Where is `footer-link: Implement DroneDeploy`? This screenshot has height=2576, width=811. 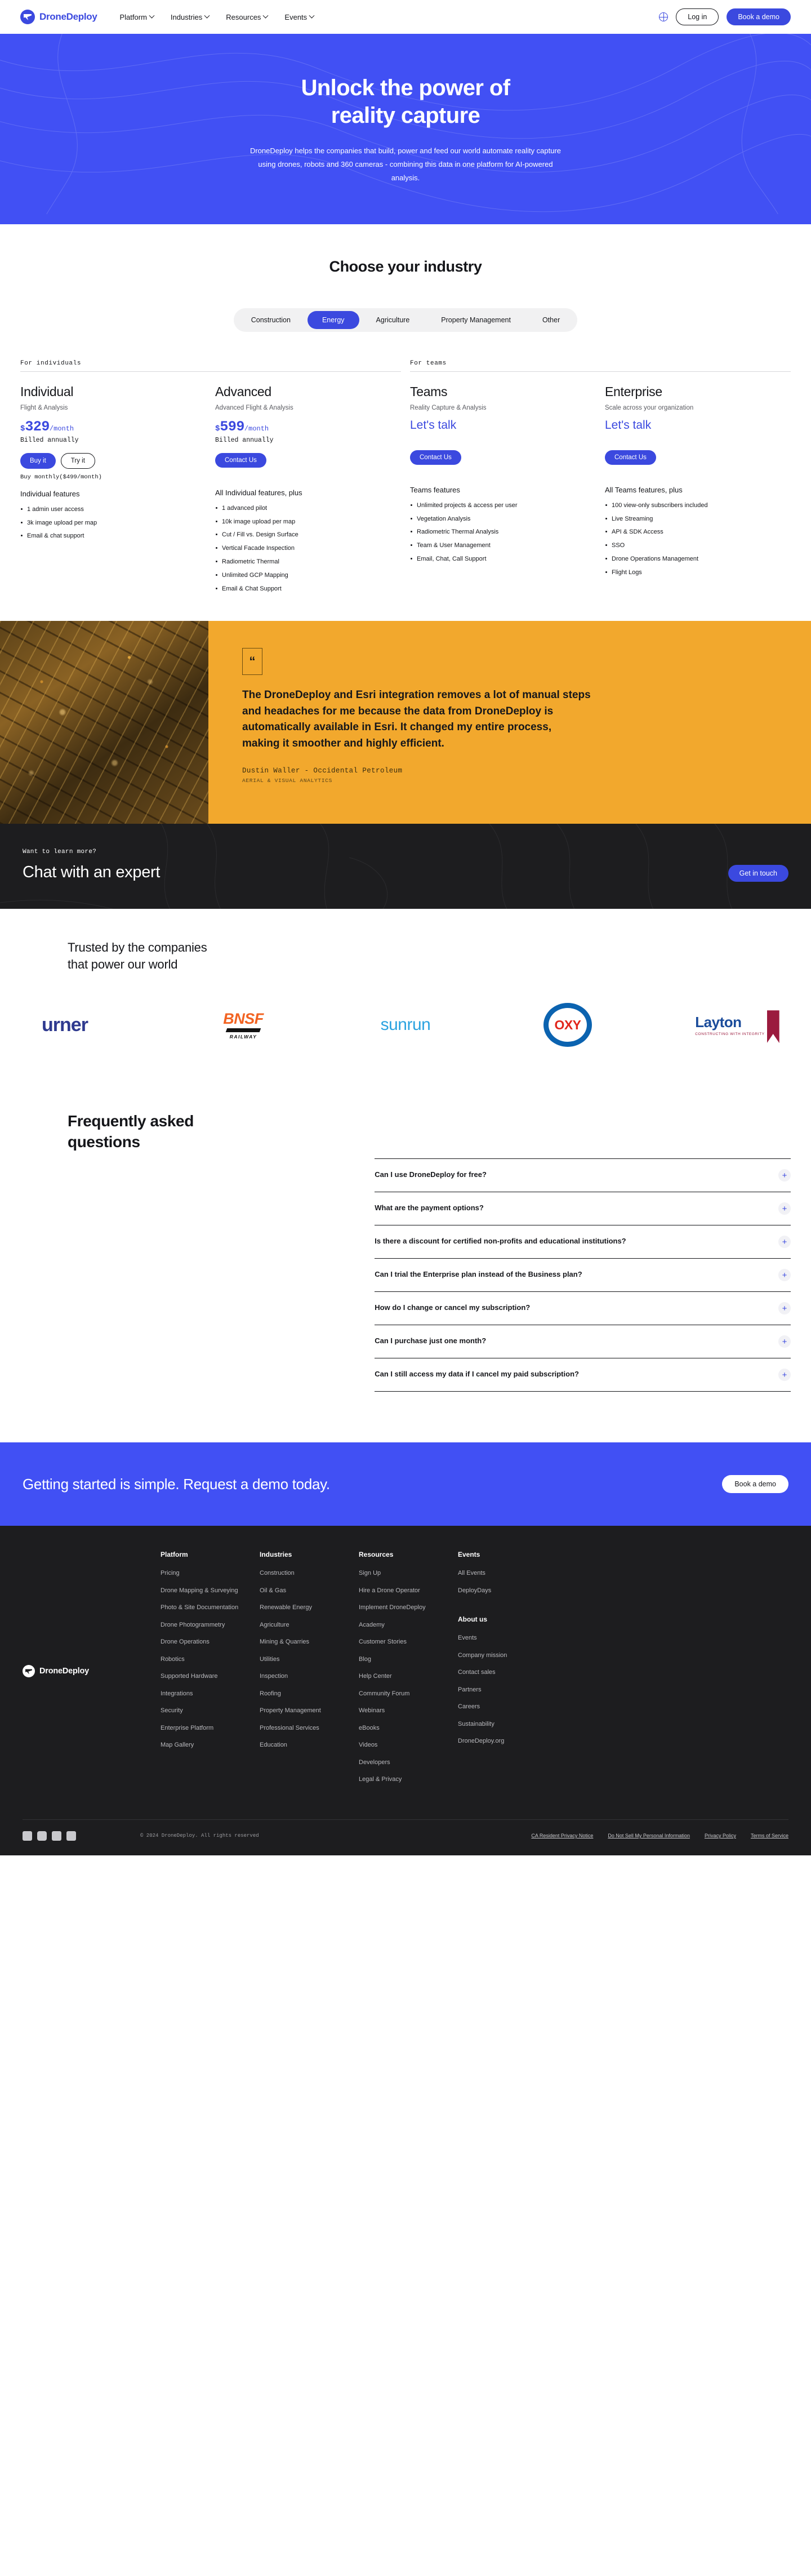 footer-link: Implement DroneDeploy is located at coordinates (408, 1608).